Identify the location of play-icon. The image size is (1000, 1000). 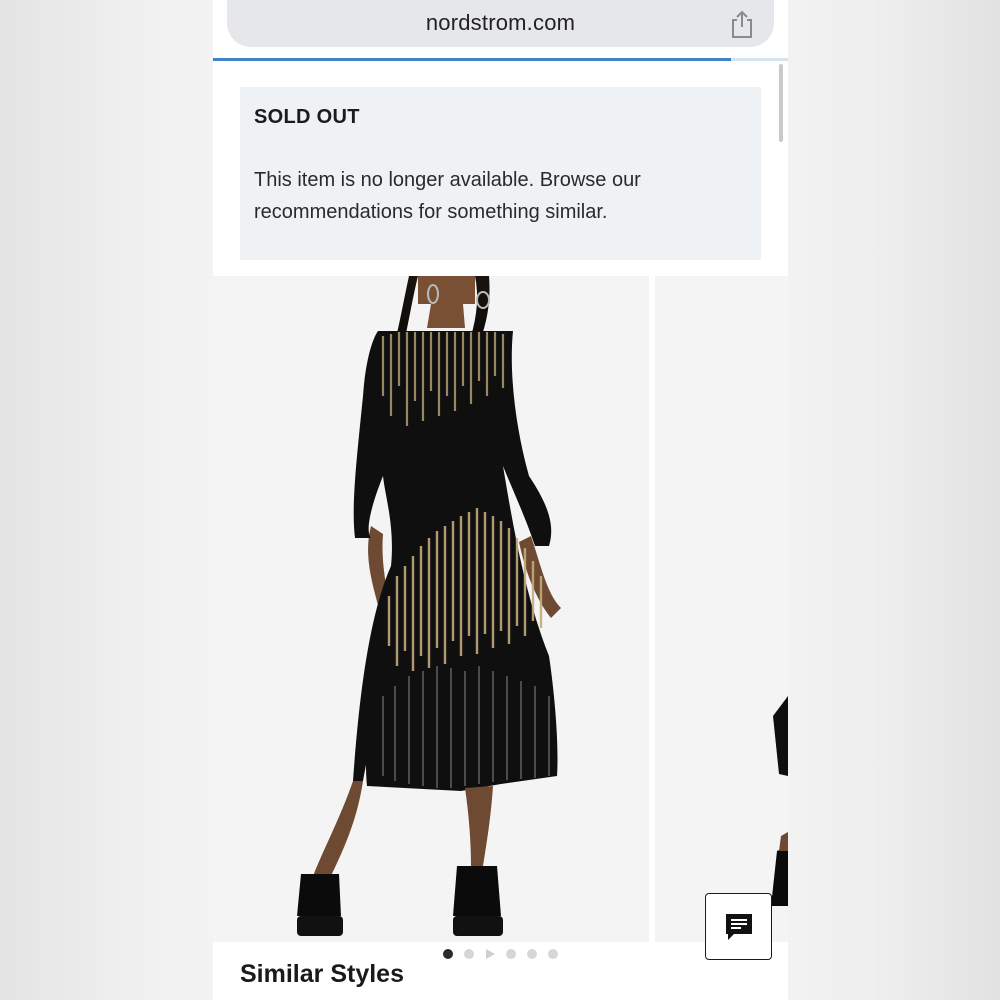
(490, 954).